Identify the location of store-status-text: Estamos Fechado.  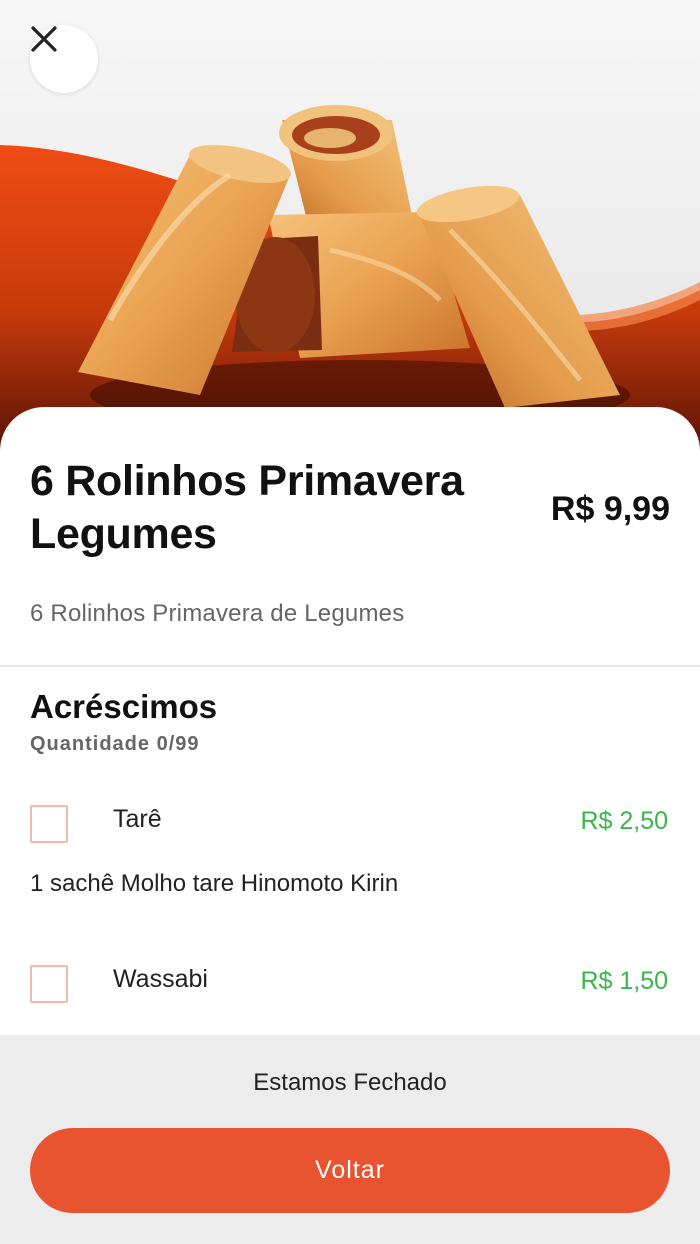
(350, 1082).